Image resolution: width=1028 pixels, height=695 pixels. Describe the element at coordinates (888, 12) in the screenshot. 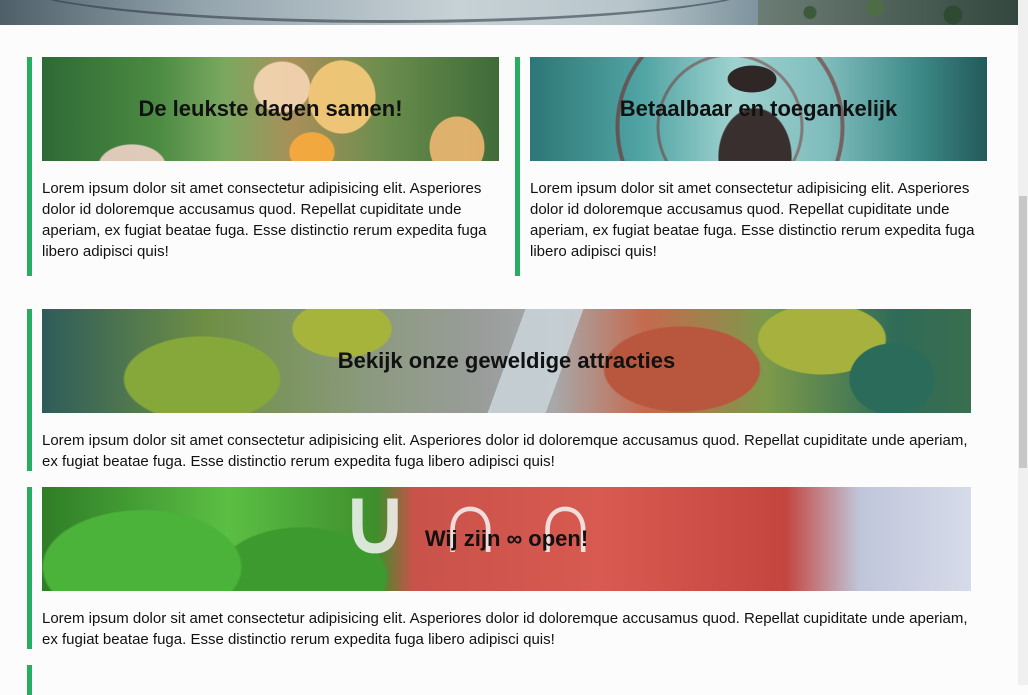

I see `hero-image-foliage` at that location.